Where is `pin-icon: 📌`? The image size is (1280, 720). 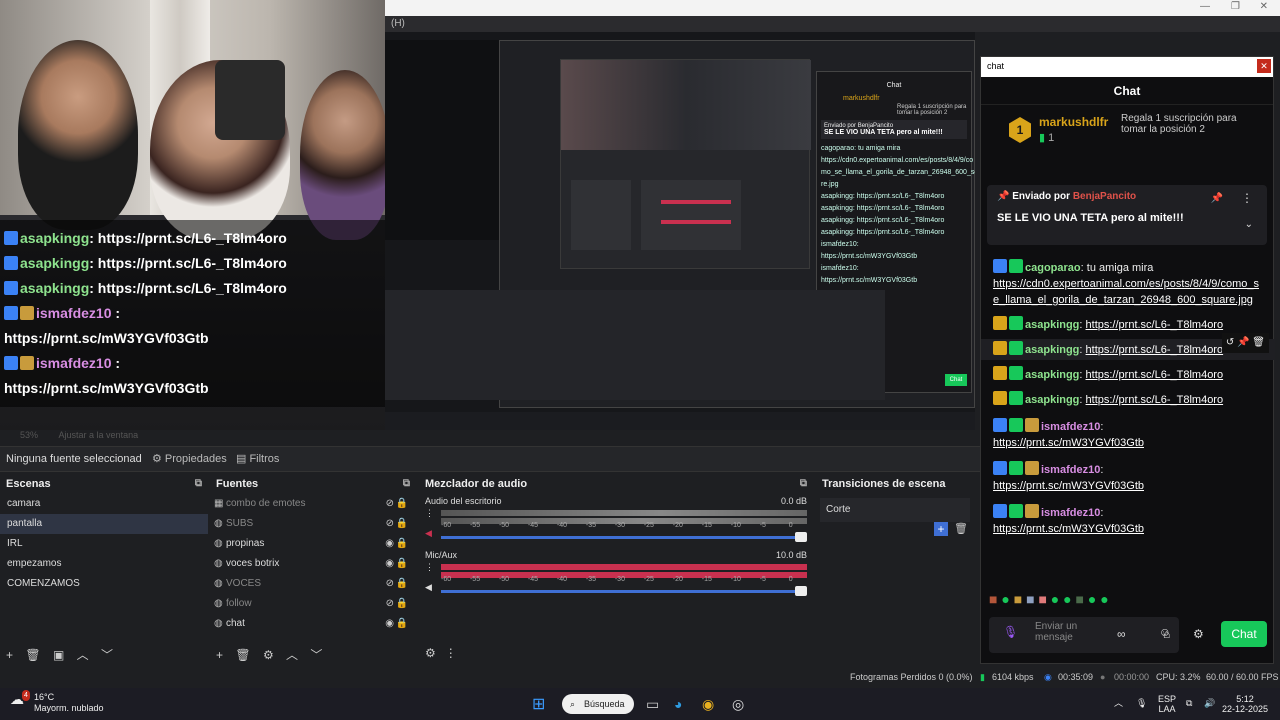
pin-icon: 📌 is located at coordinates (1243, 342).